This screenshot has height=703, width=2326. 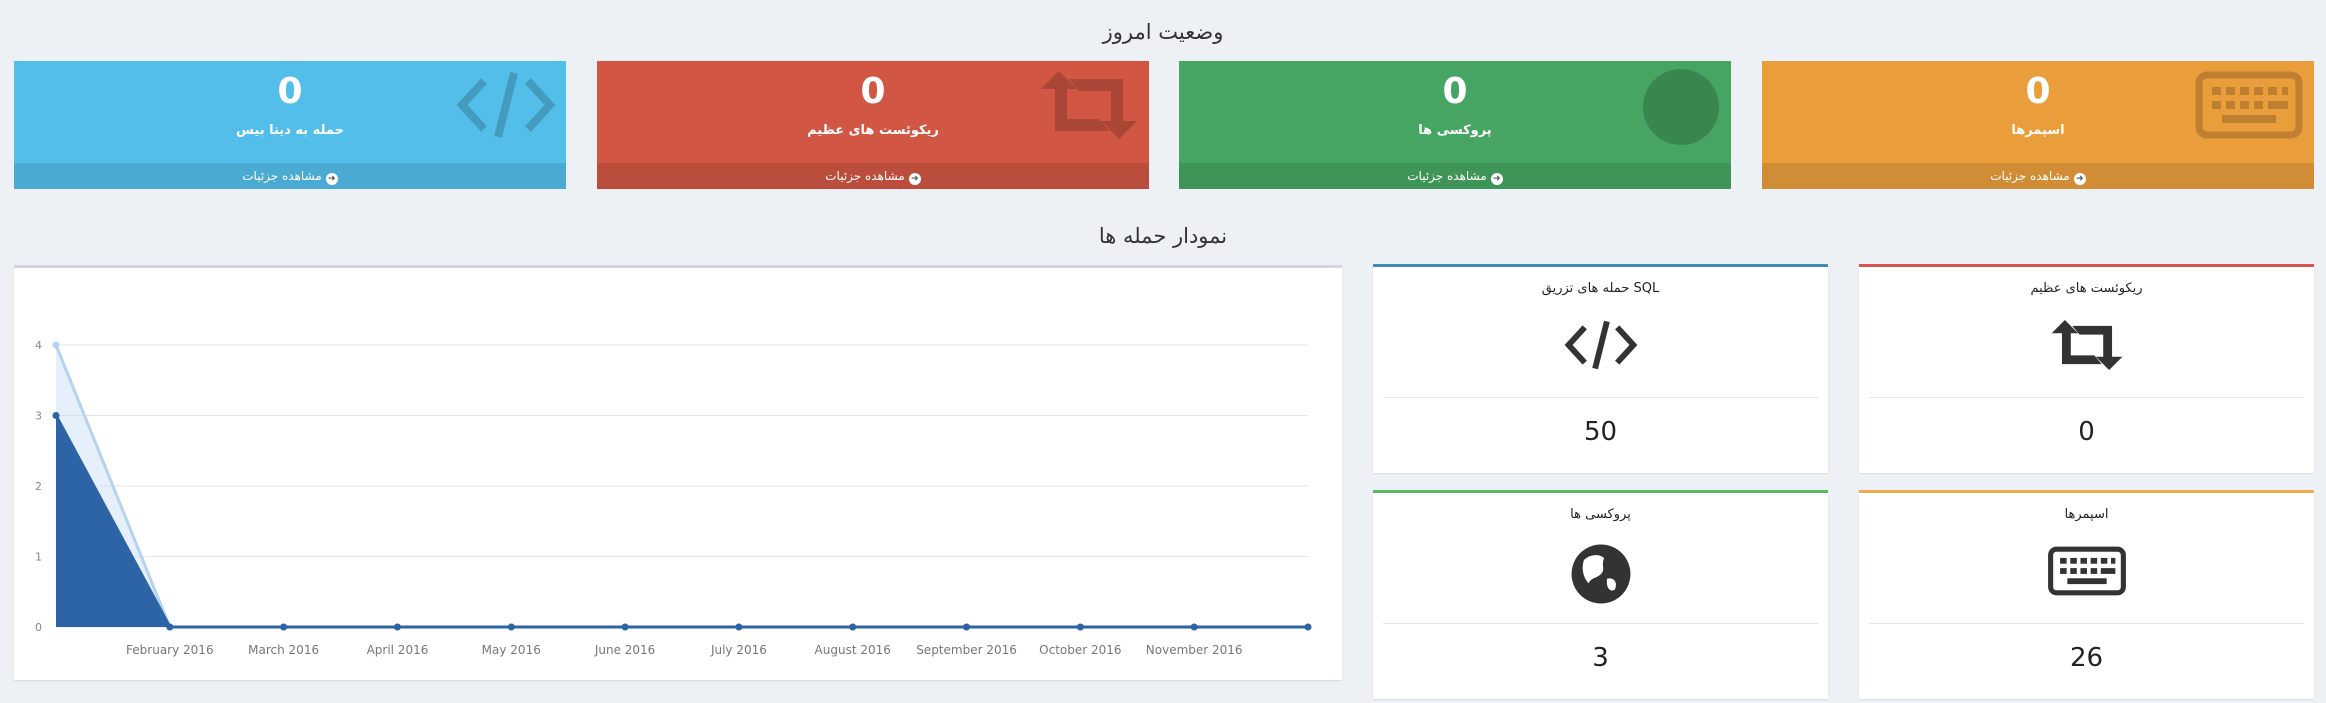 I want to click on stat-label: اسپمرها, so click(x=2038, y=130).